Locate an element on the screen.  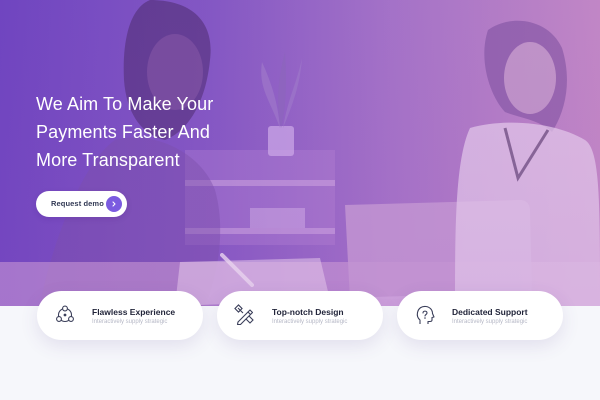
chevron-right-icon is located at coordinates (114, 204).